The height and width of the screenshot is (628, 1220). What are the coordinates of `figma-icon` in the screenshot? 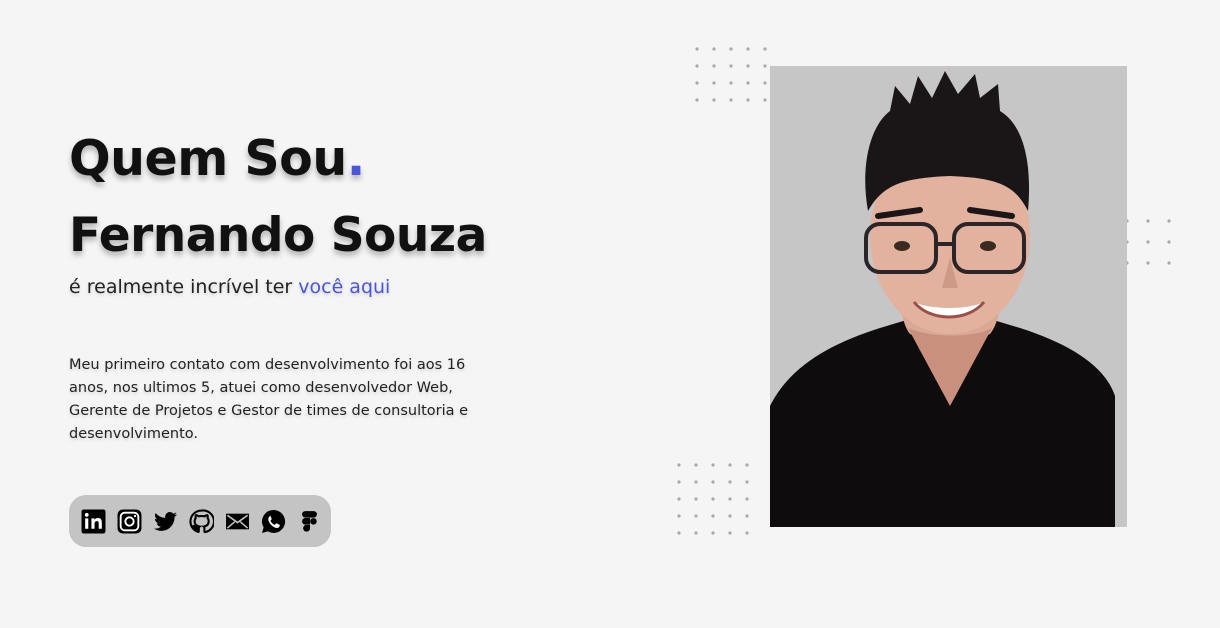 It's located at (309, 521).